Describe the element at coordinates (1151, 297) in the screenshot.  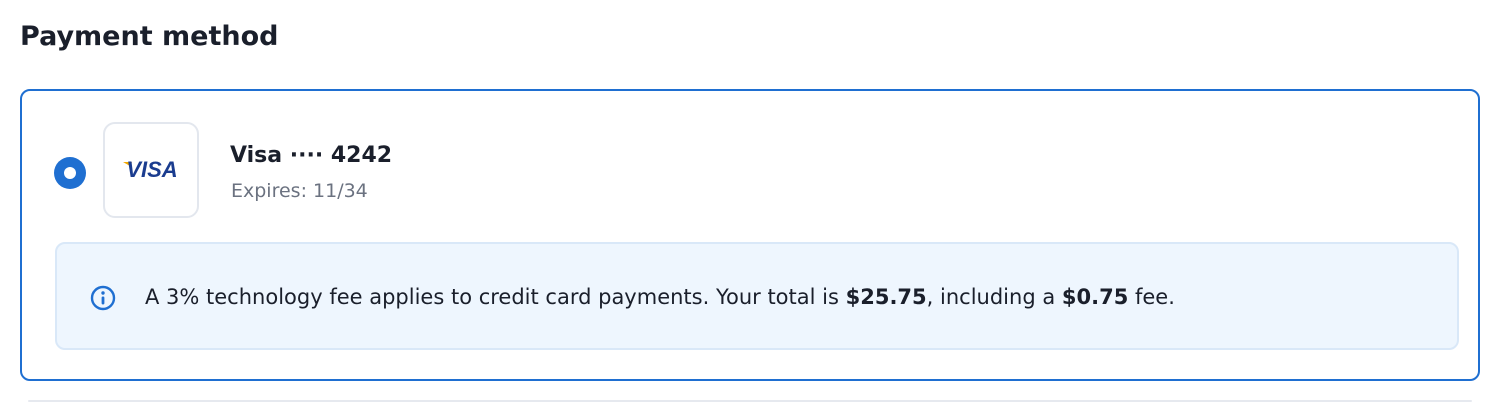
I see `fee-text-end: fee.` at that location.